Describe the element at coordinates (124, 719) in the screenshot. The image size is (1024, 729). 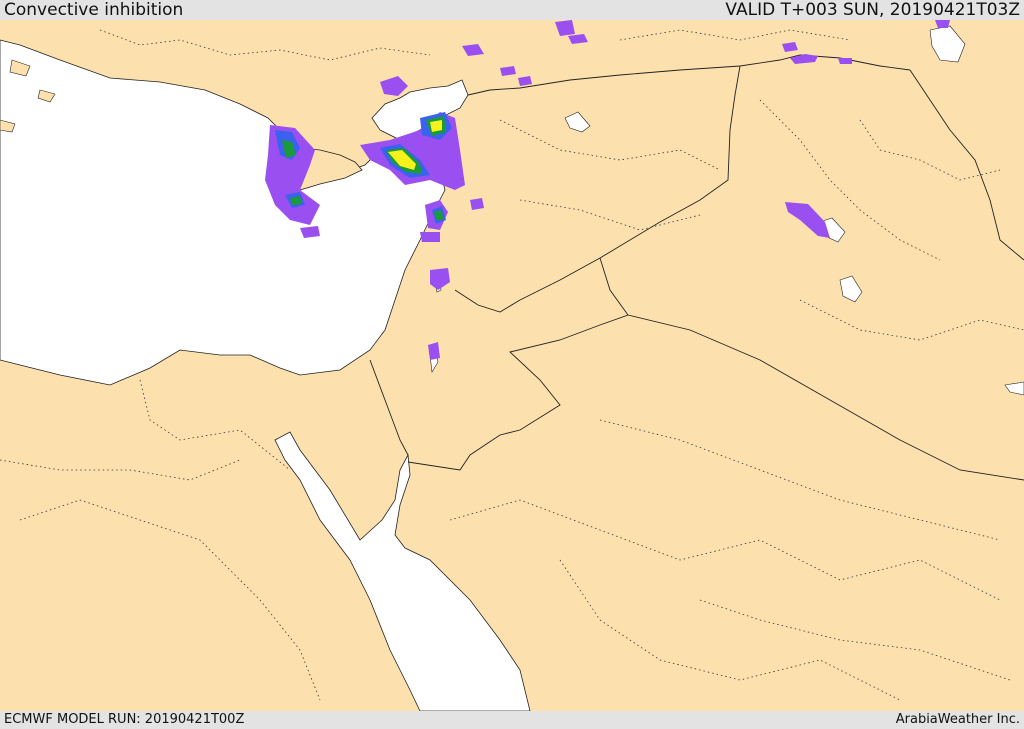
I see `model-run-label: ECMWF MODEL RUN: 20190421T00Z` at that location.